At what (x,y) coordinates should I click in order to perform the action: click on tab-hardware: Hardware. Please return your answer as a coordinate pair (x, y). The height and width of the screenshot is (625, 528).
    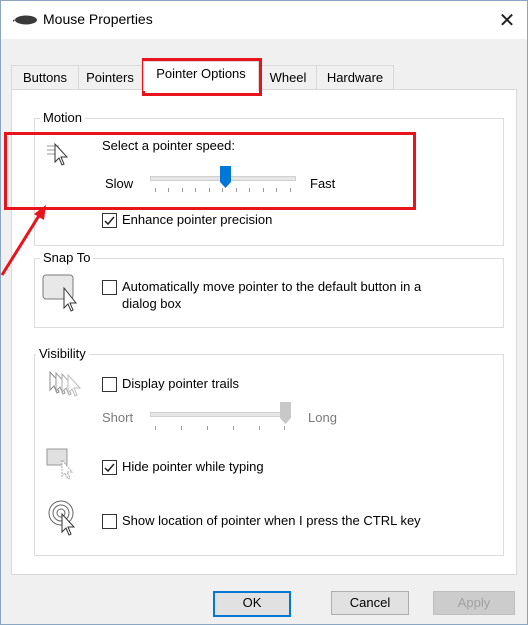
    Looking at the image, I should click on (355, 77).